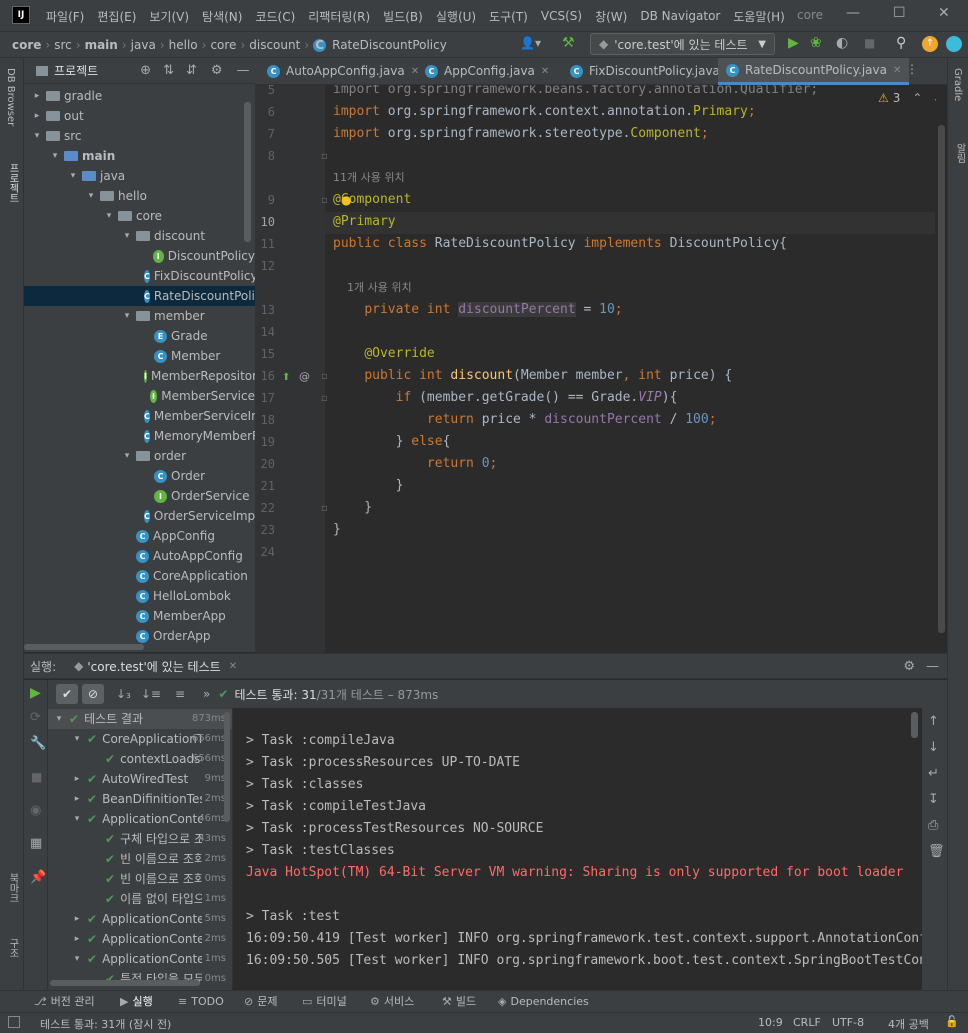 The height and width of the screenshot is (1033, 968). What do you see at coordinates (139, 556) in the screenshot?
I see `tree-item: C AutoAppConfig` at bounding box center [139, 556].